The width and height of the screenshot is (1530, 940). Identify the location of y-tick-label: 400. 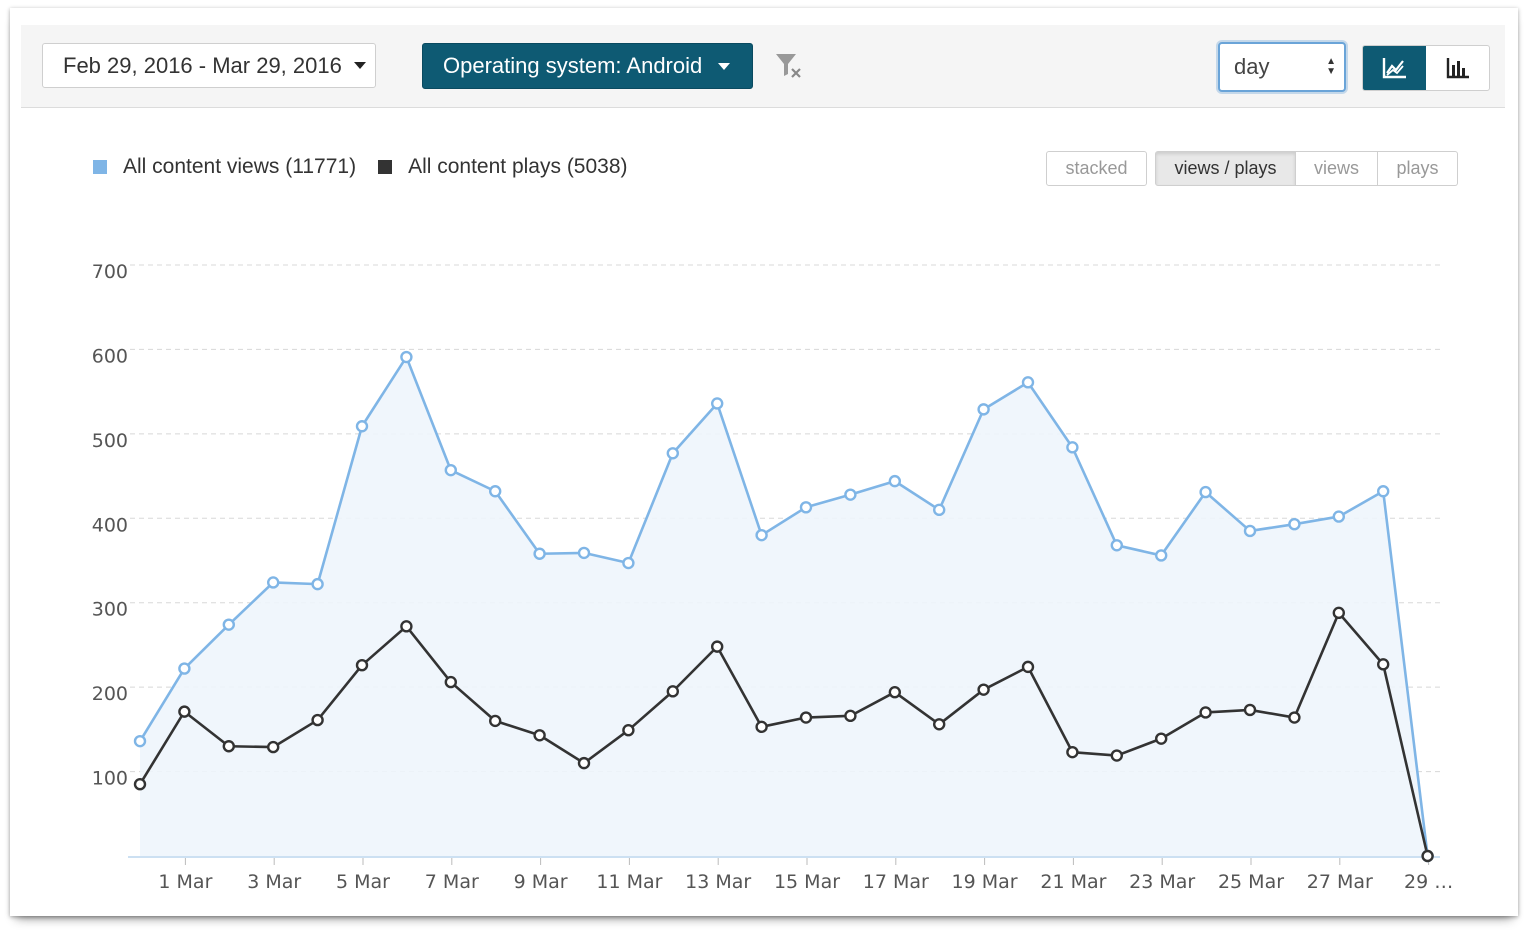
(110, 525).